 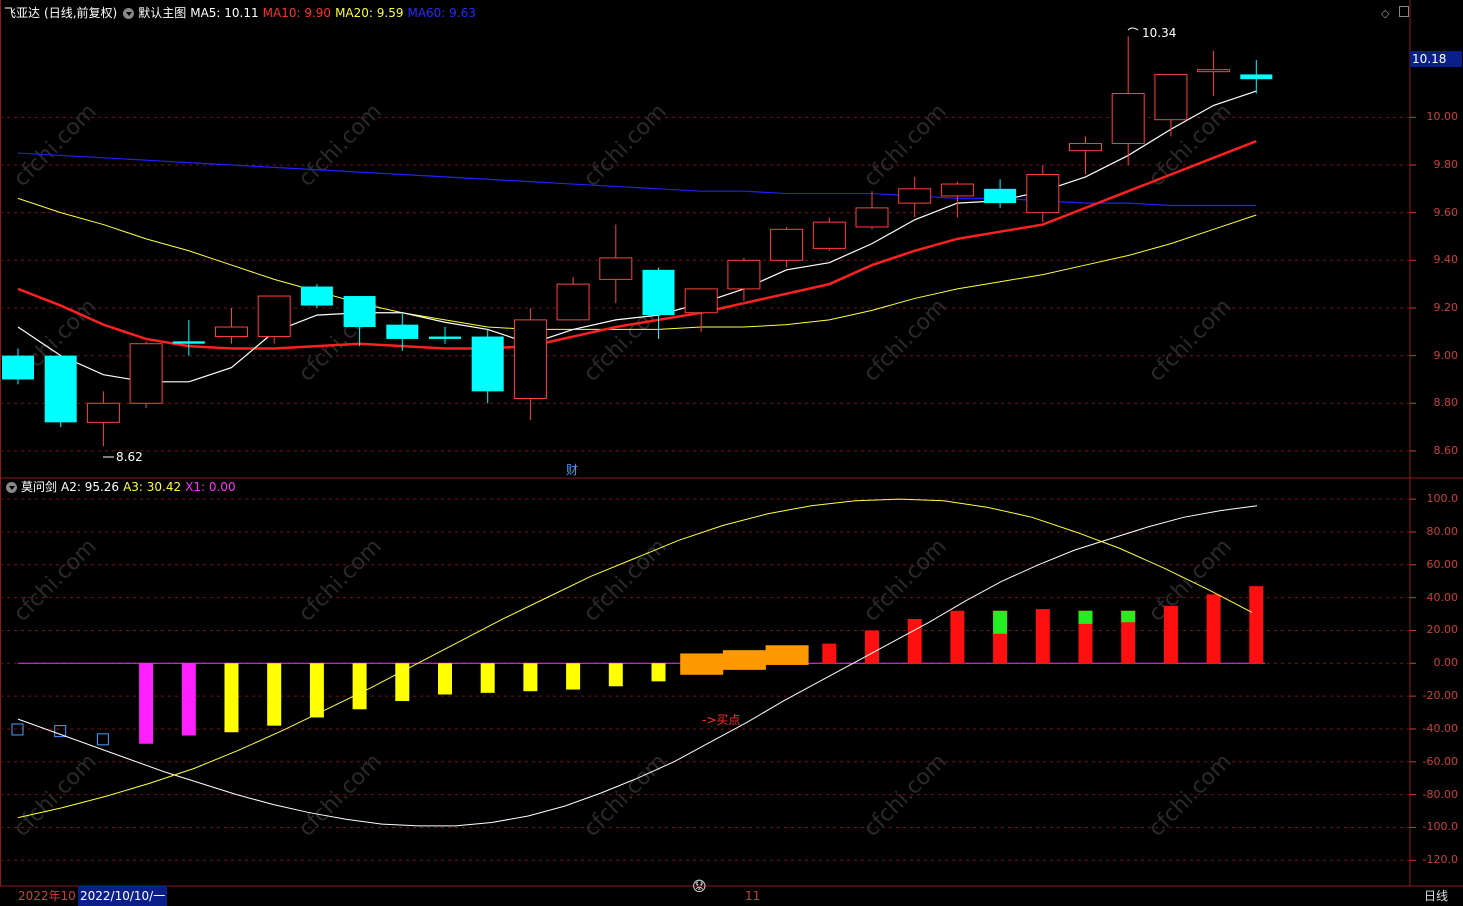 I want to click on ma20-label: MA20: 9.59, so click(x=369, y=13).